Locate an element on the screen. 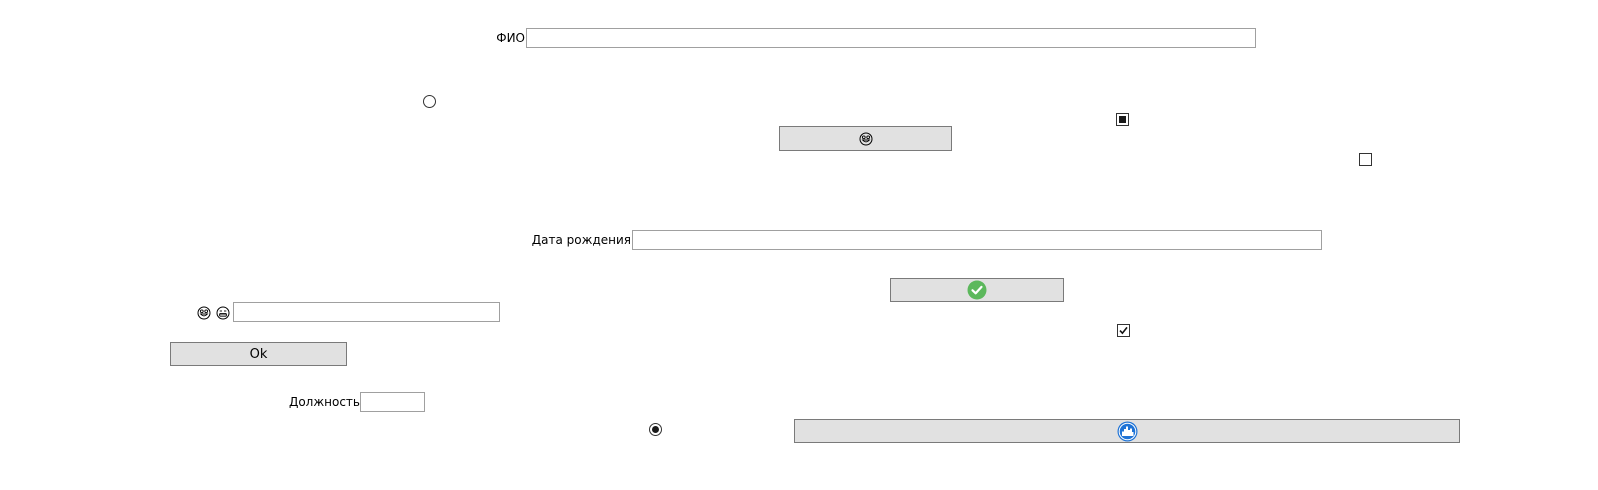  blue-city-icon is located at coordinates (1127, 431).